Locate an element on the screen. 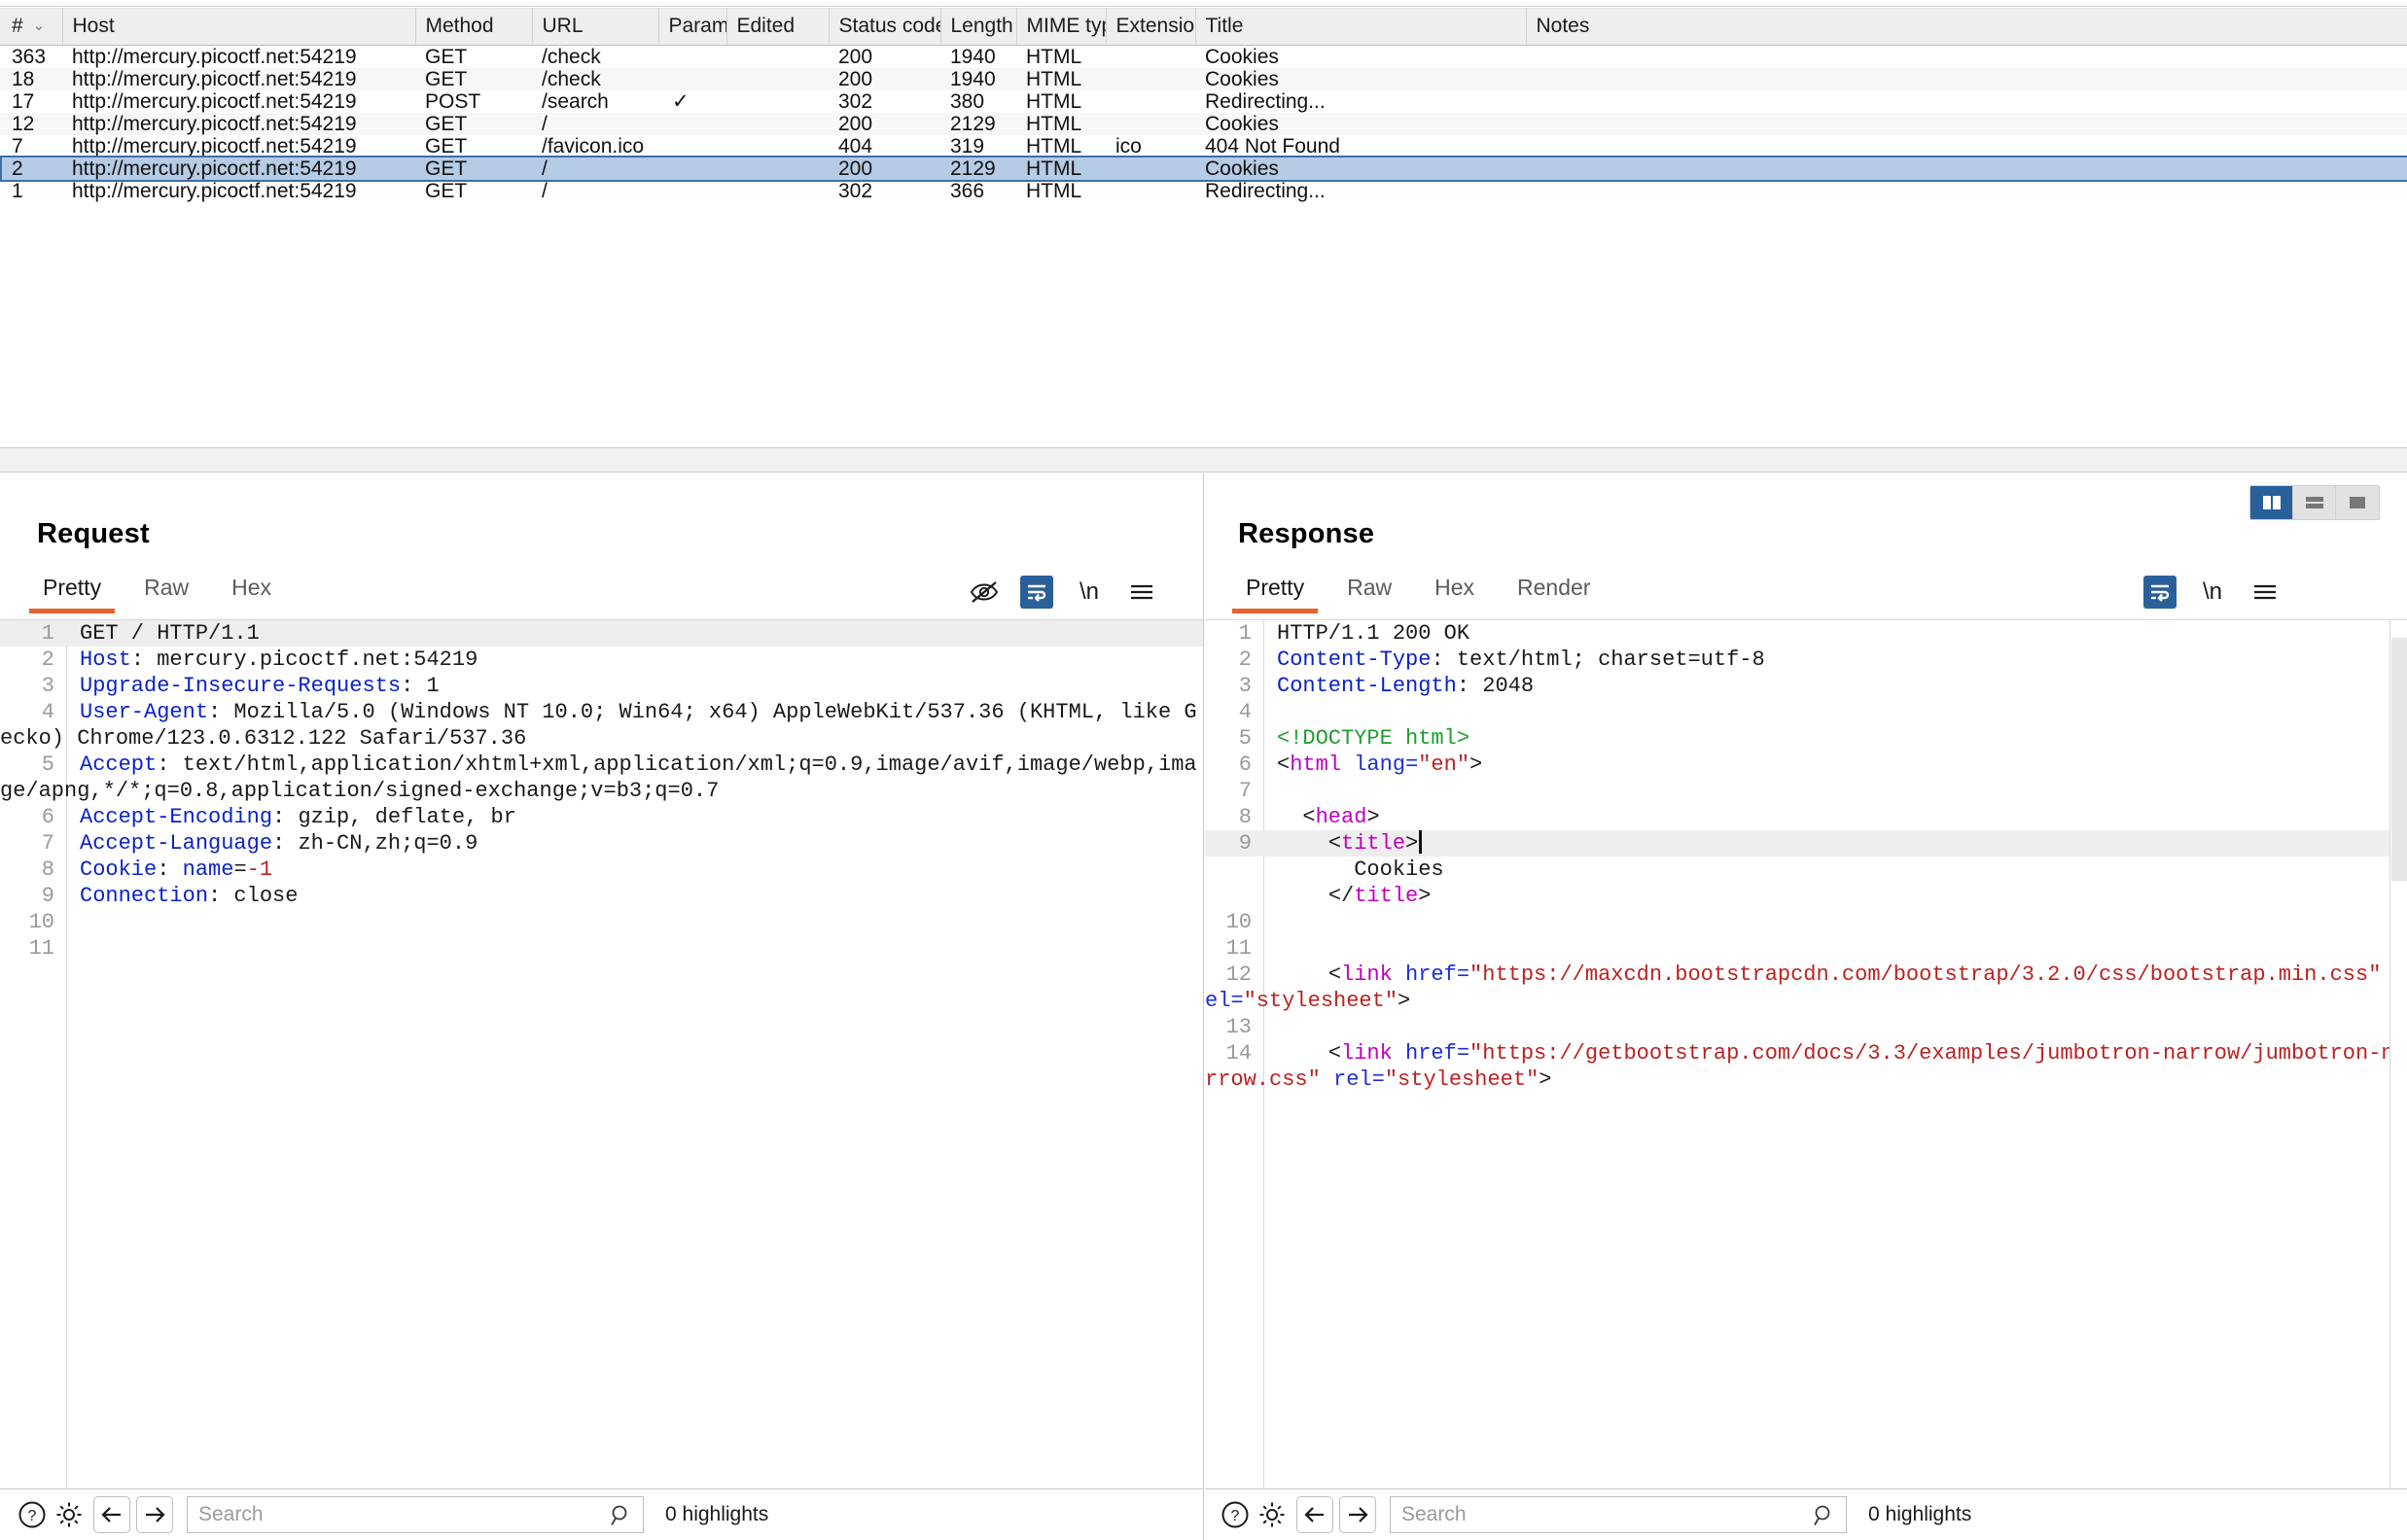  line-number: 9 is located at coordinates (1245, 843).